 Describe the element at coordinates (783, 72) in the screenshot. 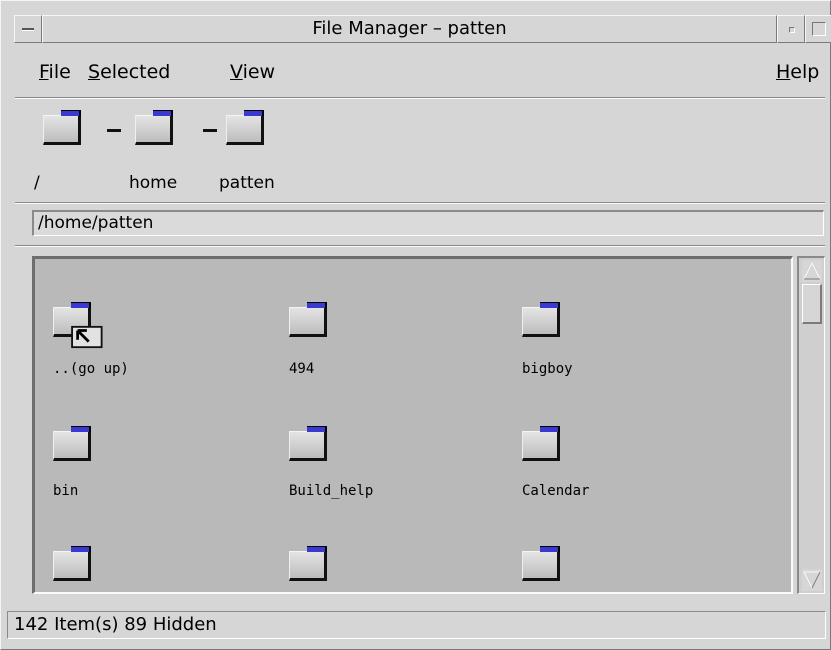

I see `menu-help-mnemonic: H` at that location.